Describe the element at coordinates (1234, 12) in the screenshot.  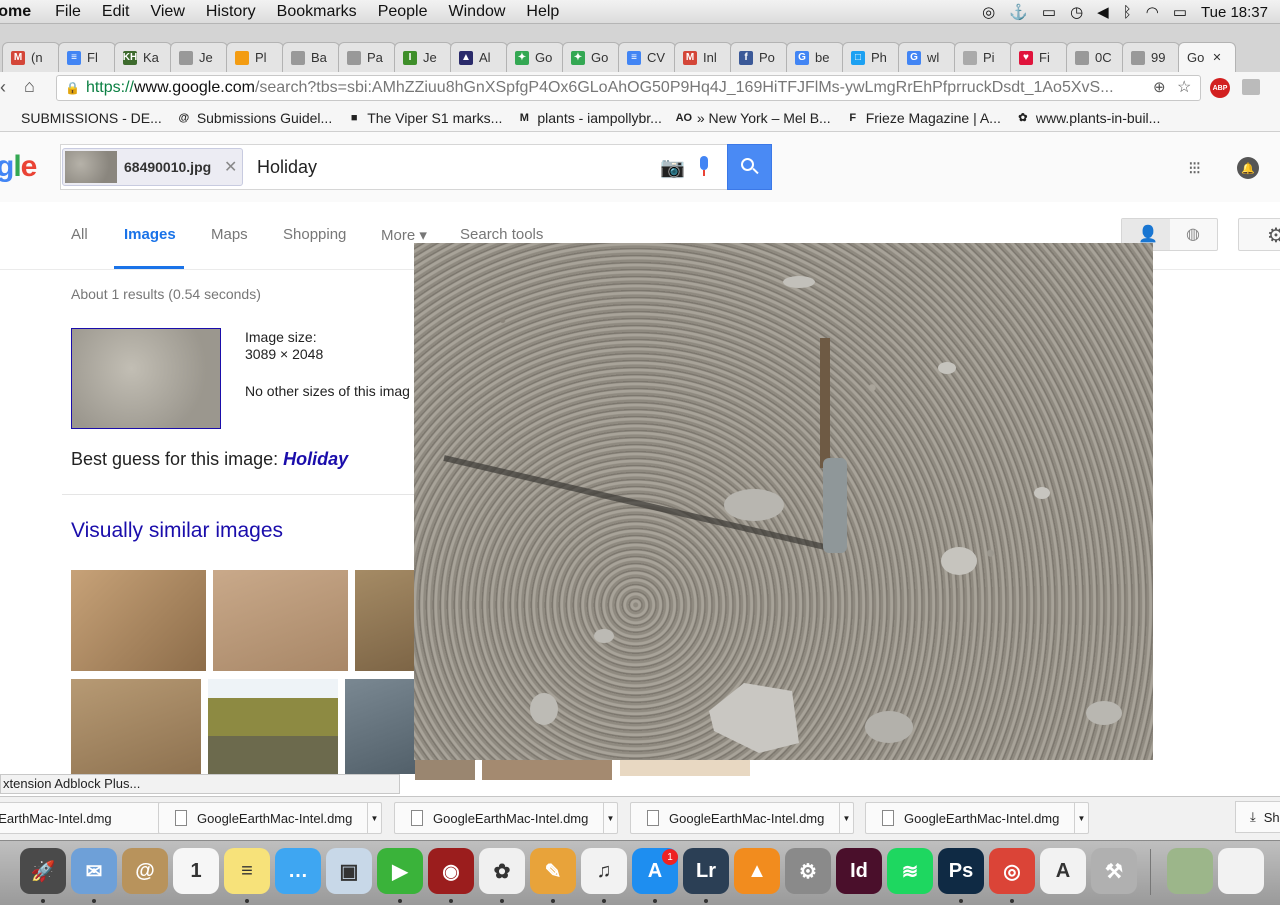
I see `clock: Tue 18:37` at that location.